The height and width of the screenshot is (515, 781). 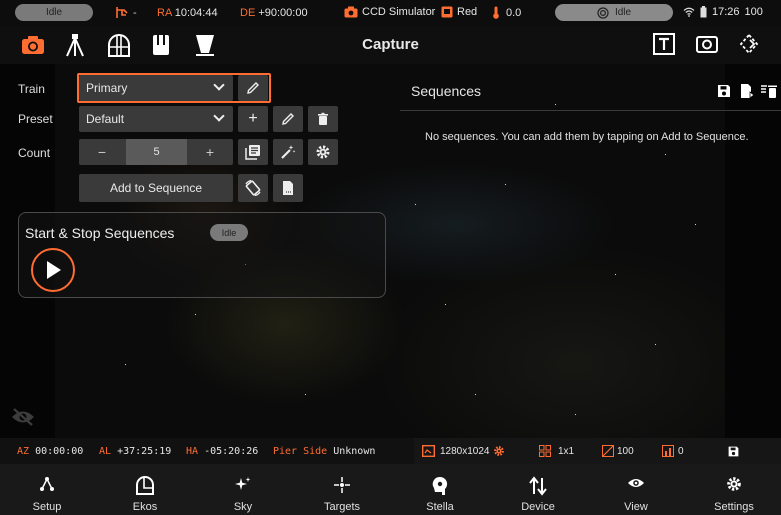 I want to click on mount-status-pill: Idle, so click(x=54, y=12).